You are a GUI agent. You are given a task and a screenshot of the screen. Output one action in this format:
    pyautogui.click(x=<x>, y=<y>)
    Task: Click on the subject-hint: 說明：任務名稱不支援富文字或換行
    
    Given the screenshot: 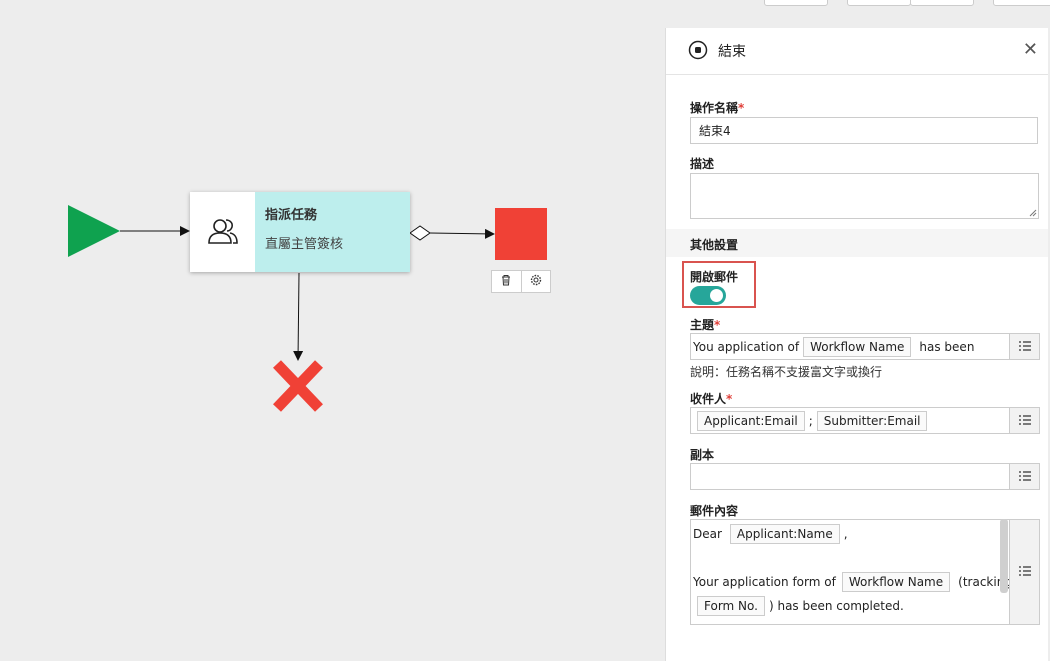 What is the action you would take?
    pyautogui.click(x=786, y=372)
    